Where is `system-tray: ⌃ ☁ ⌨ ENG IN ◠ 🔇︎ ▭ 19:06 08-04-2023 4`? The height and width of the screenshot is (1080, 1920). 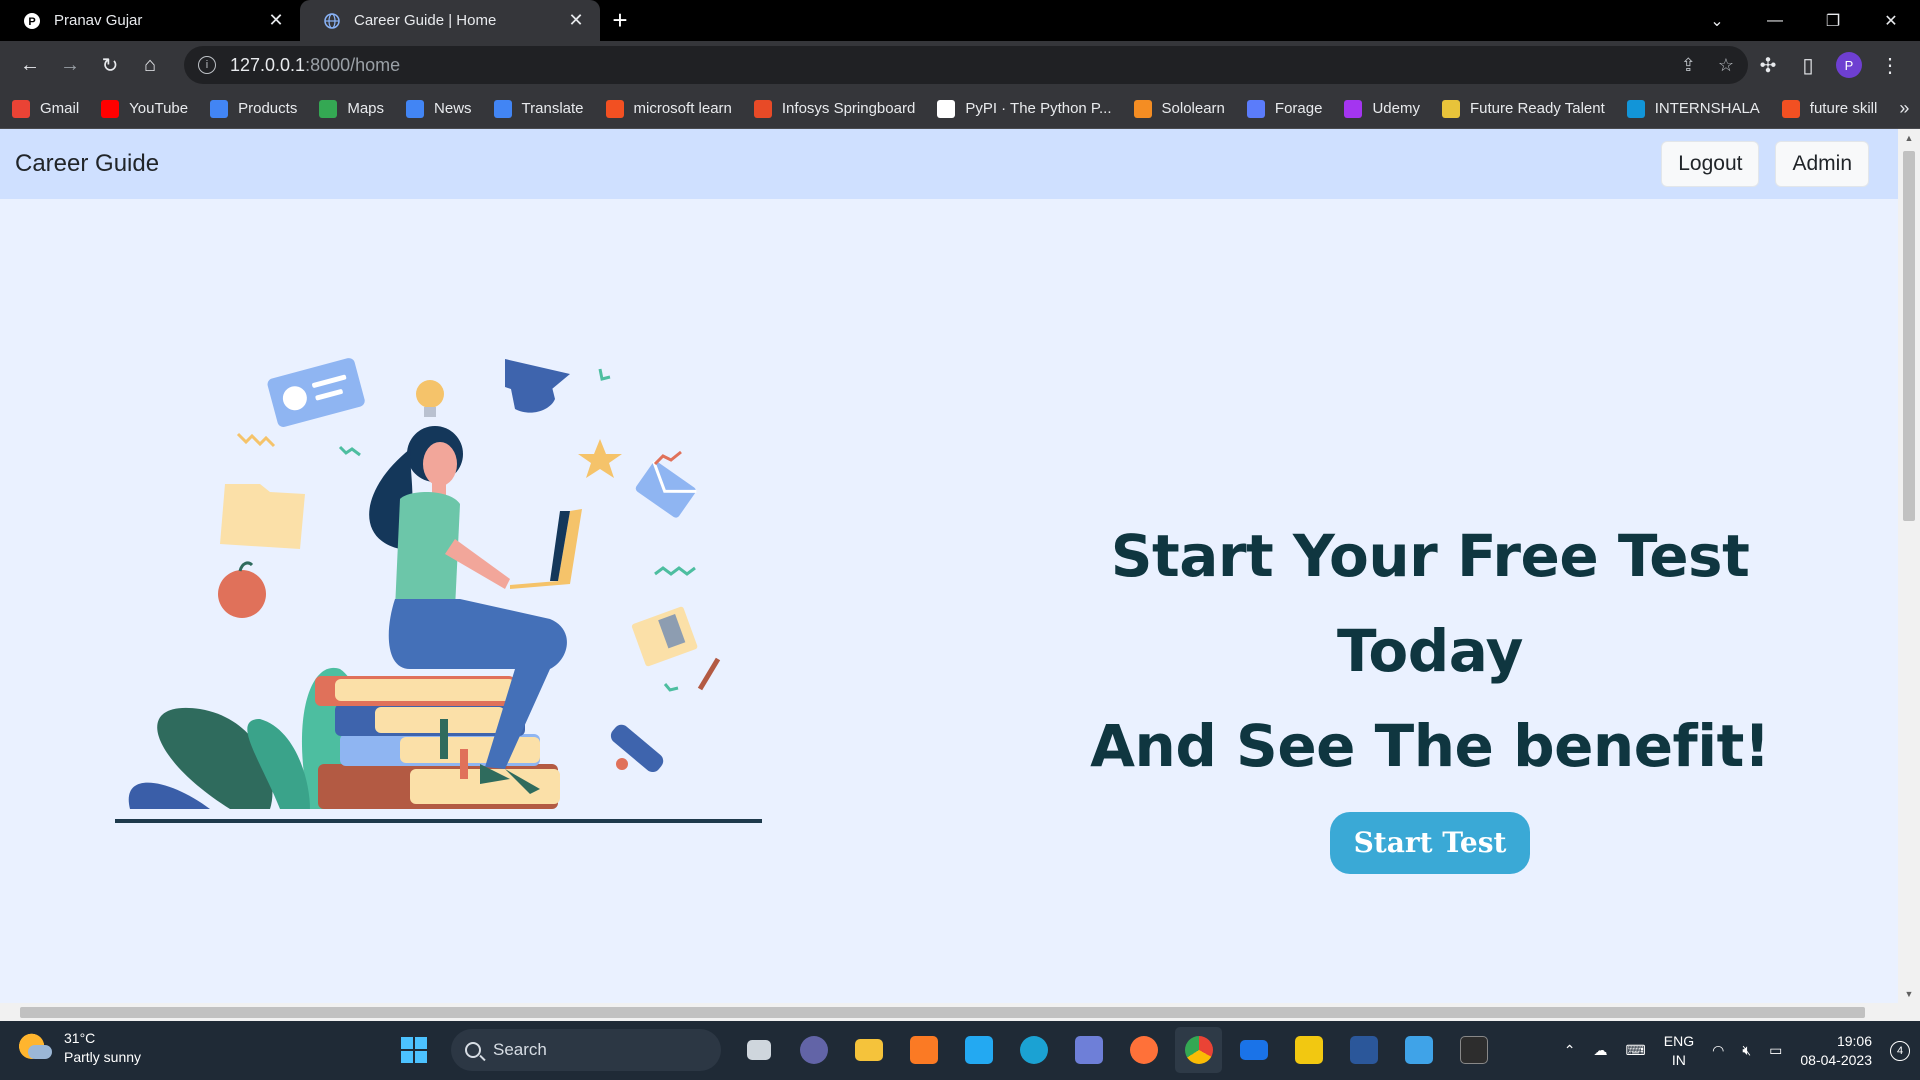
system-tray: ⌃ ☁ ⌨ ENG IN ◠ 🔇︎ ▭ 19:06 08-04-2023 4 is located at coordinates (1737, 1050).